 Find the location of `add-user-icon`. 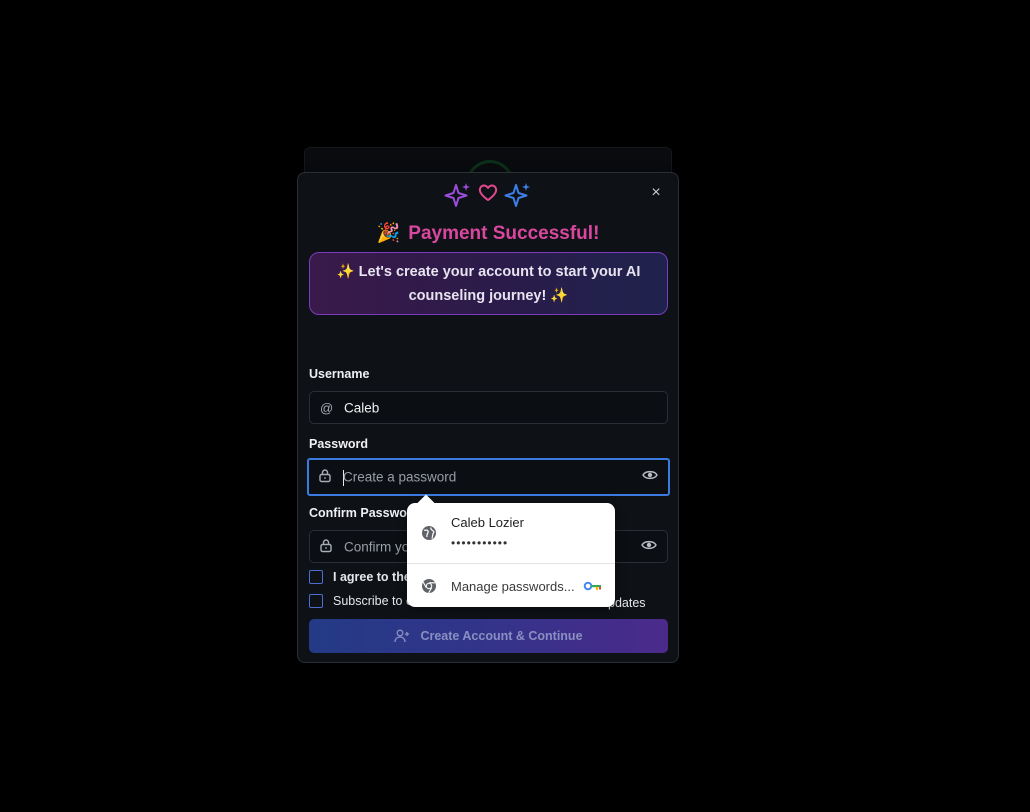

add-user-icon is located at coordinates (402, 636).